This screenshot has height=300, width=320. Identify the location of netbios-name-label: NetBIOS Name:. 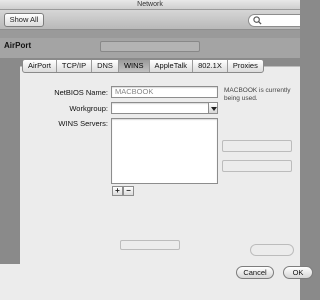
(81, 92).